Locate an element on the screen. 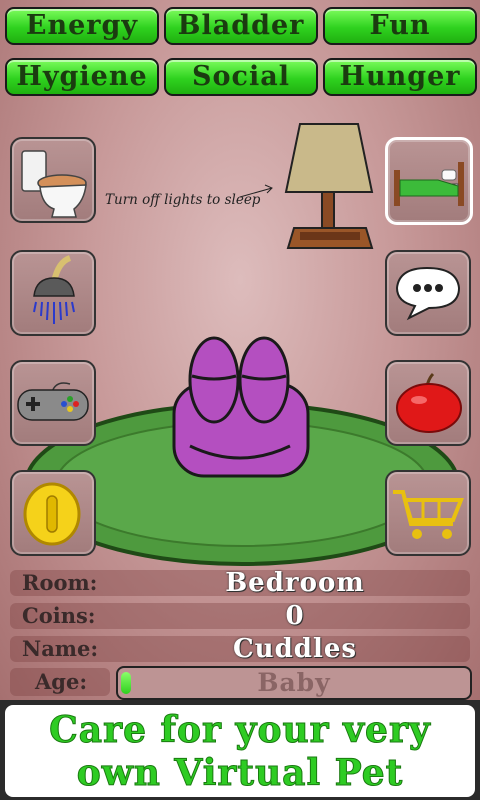 The image size is (480, 800). bladder-stat-button: Bladder is located at coordinates (241, 26).